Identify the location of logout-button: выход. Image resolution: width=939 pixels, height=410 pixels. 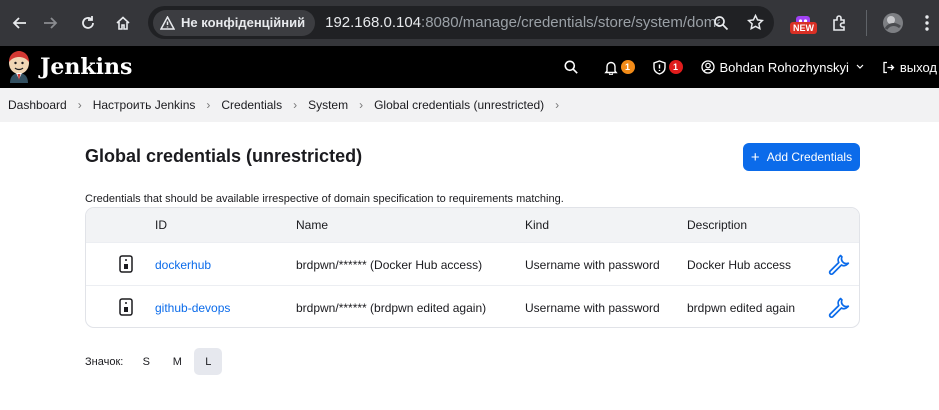
(909, 67).